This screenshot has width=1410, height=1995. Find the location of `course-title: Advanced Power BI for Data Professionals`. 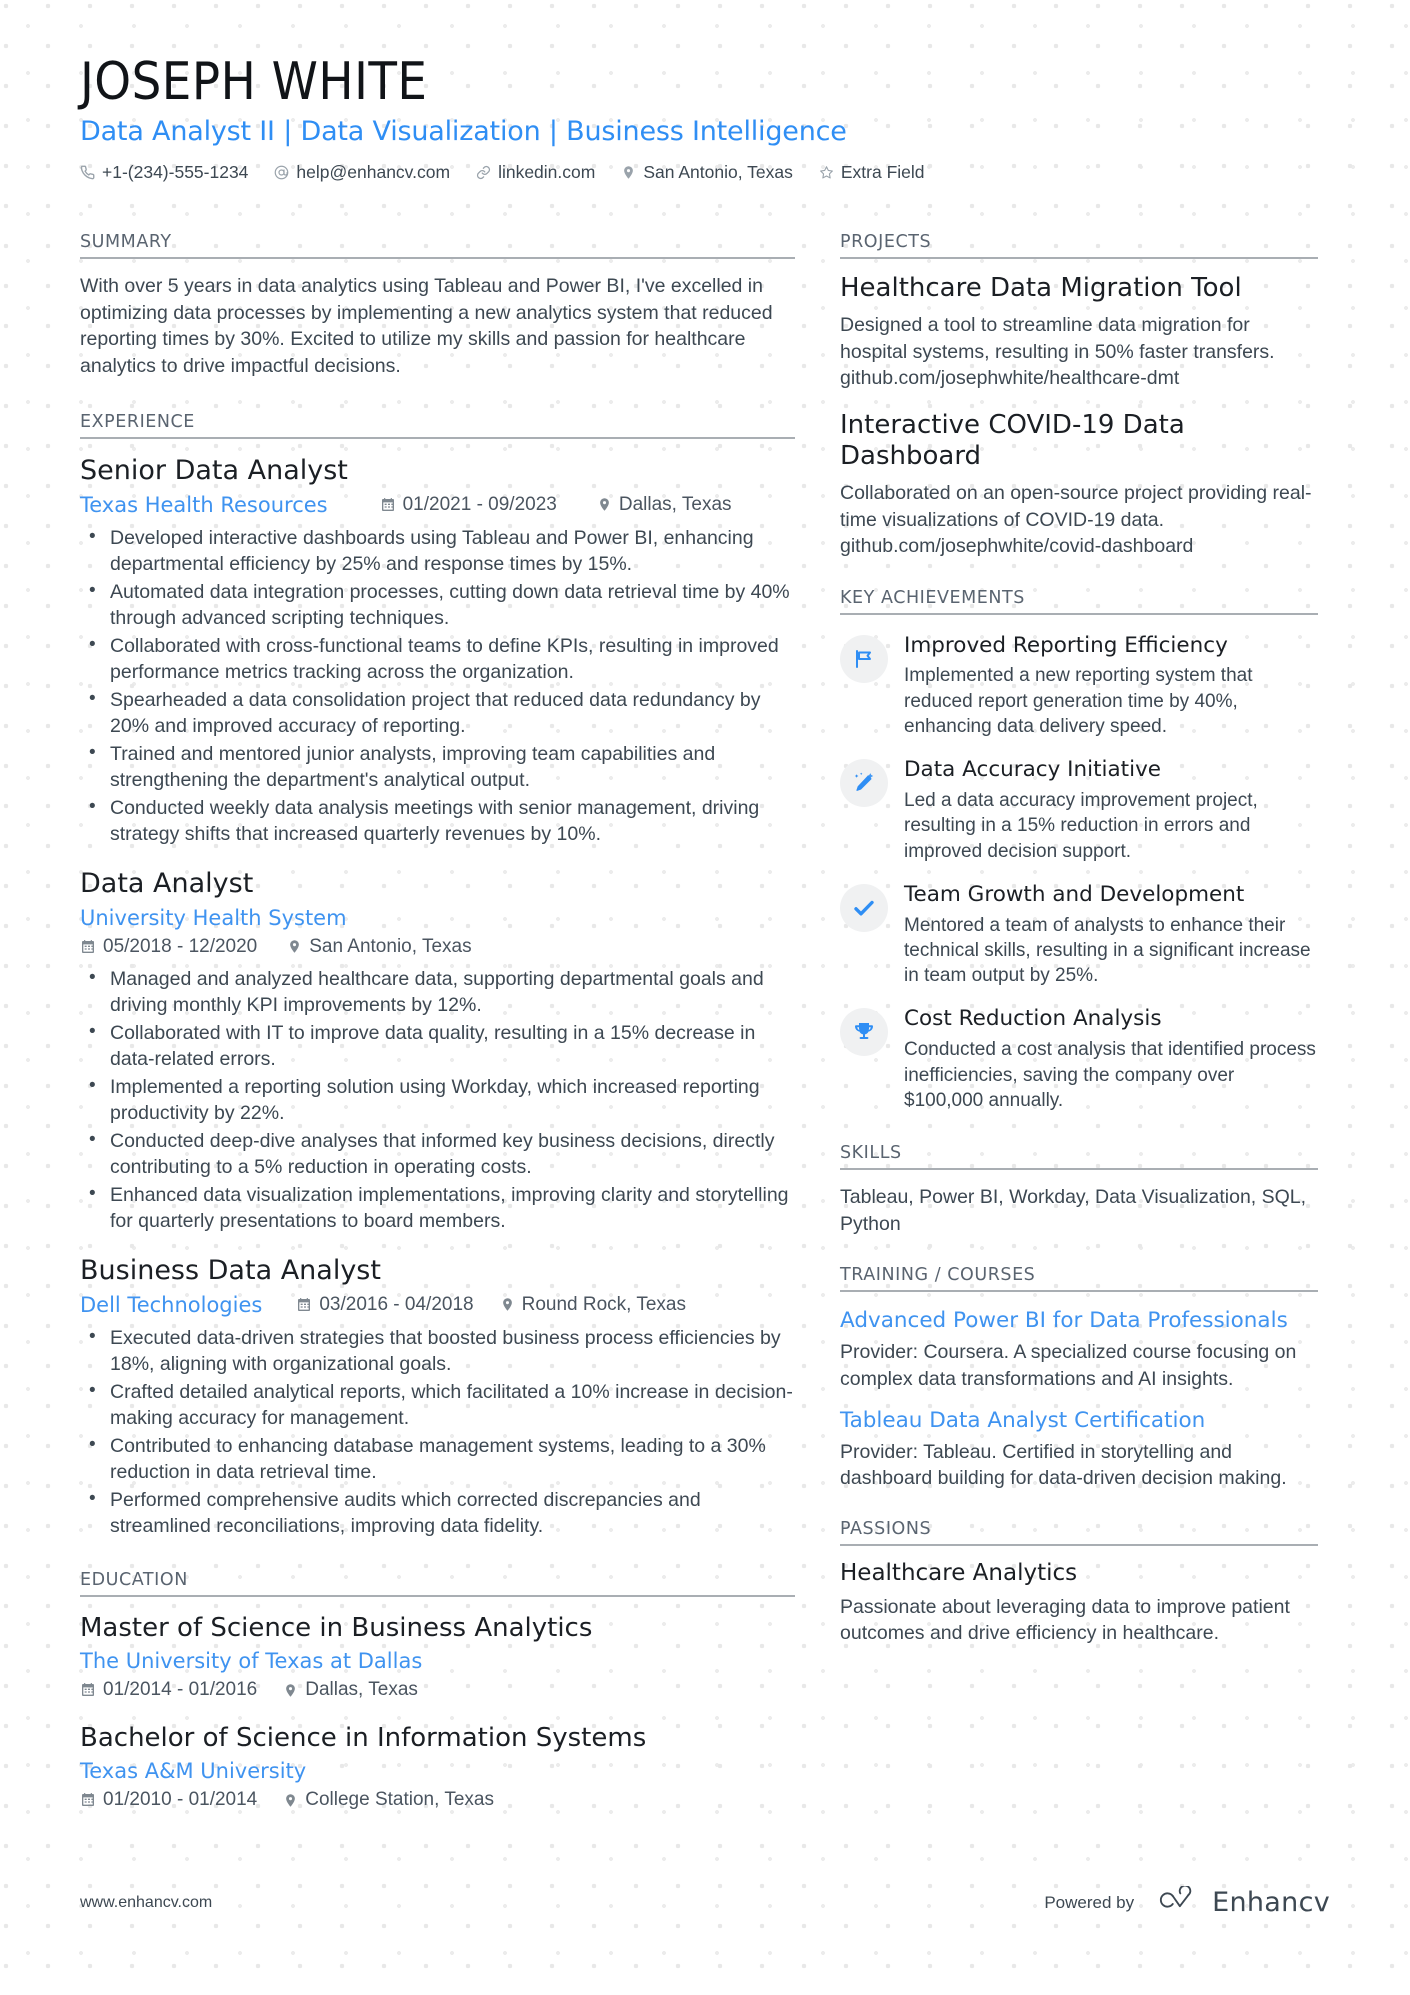

course-title: Advanced Power BI for Data Professionals is located at coordinates (1079, 1321).